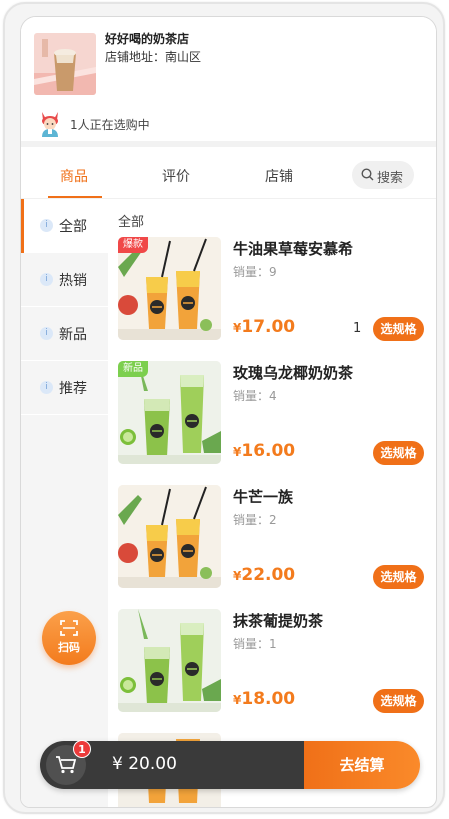  I want to click on product-item: 新品 玫瑰乌龙椰奶奶茶 销量：4 ¥16.00 选规格, so click(277, 413).